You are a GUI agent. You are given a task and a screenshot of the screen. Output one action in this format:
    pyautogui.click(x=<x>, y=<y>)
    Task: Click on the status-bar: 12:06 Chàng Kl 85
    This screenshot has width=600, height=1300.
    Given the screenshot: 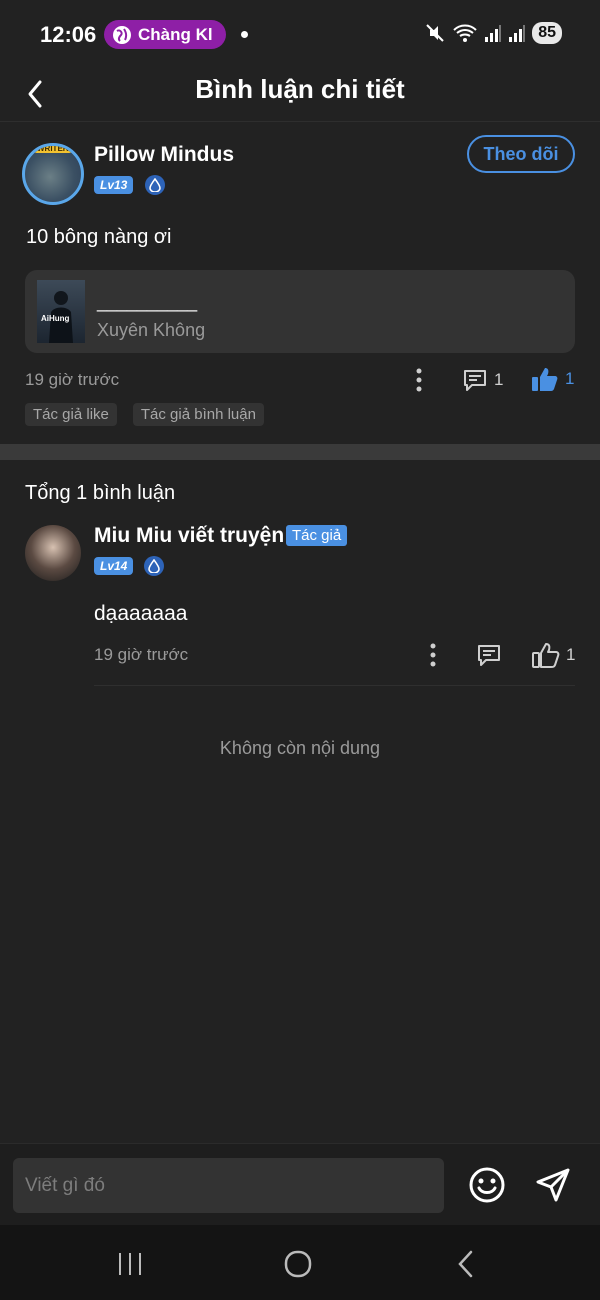 What is the action you would take?
    pyautogui.click(x=300, y=34)
    